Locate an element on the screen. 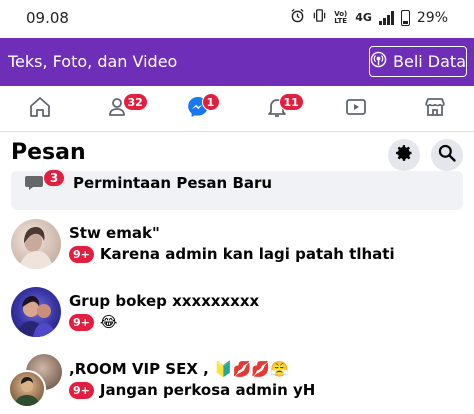 The image size is (474, 414). main-nav: 32 1 11 is located at coordinates (237, 109).